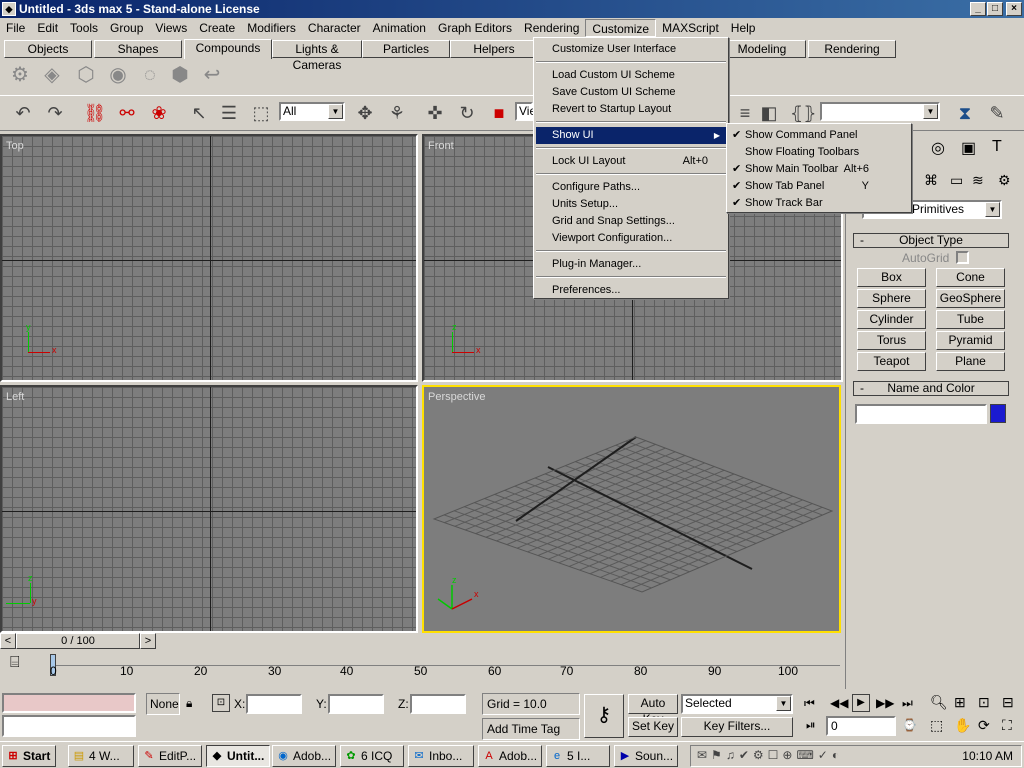  What do you see at coordinates (839, 703) in the screenshot?
I see `previous-frame-icon: ◀◀` at bounding box center [839, 703].